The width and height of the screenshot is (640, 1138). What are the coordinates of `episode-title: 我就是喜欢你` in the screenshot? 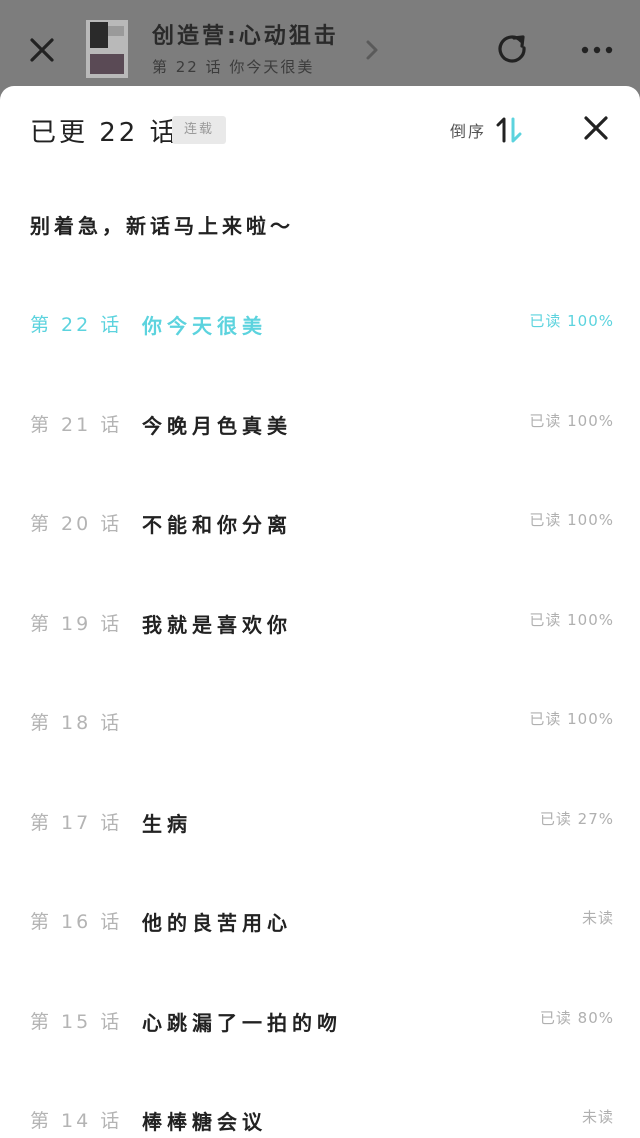 It's located at (217, 624).